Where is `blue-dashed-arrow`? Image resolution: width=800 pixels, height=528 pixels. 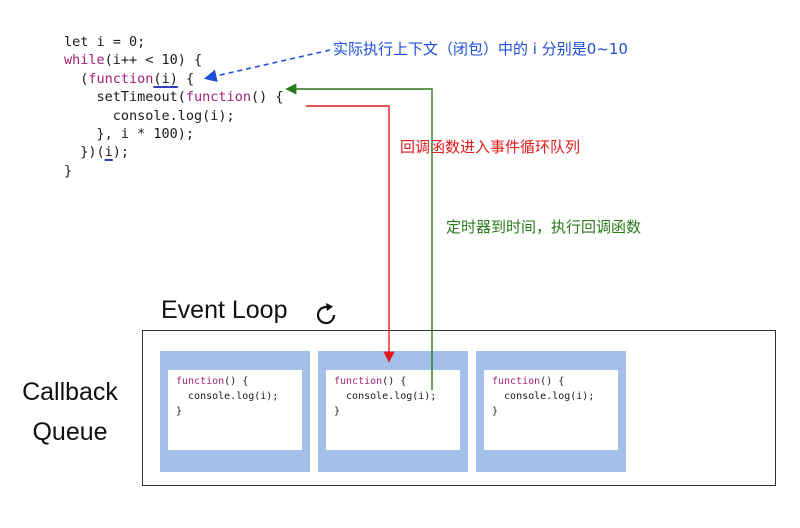
blue-dashed-arrow is located at coordinates (267, 66).